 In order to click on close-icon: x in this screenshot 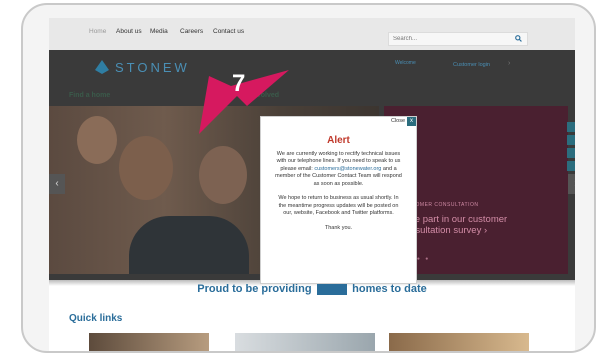, I will do `click(411, 121)`.